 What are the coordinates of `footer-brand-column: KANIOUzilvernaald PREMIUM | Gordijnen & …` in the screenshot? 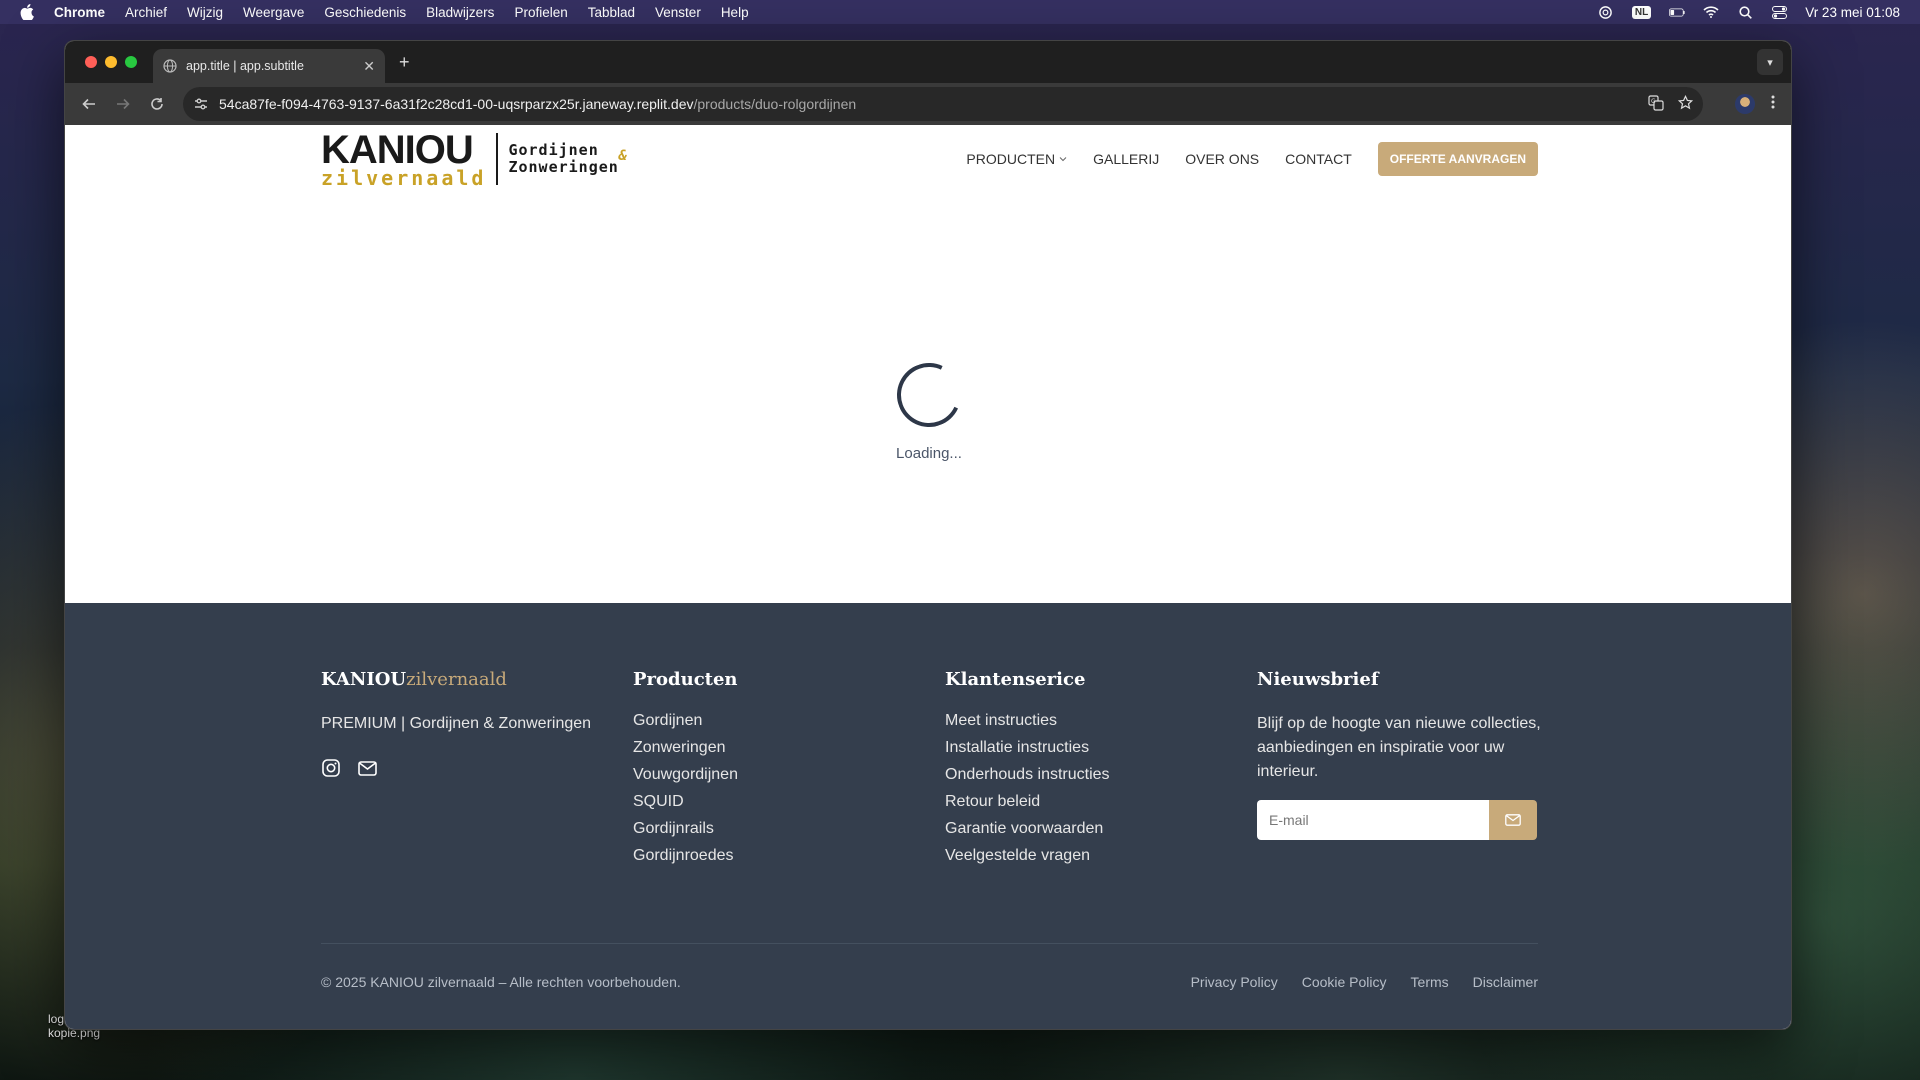 It's located at (477, 771).